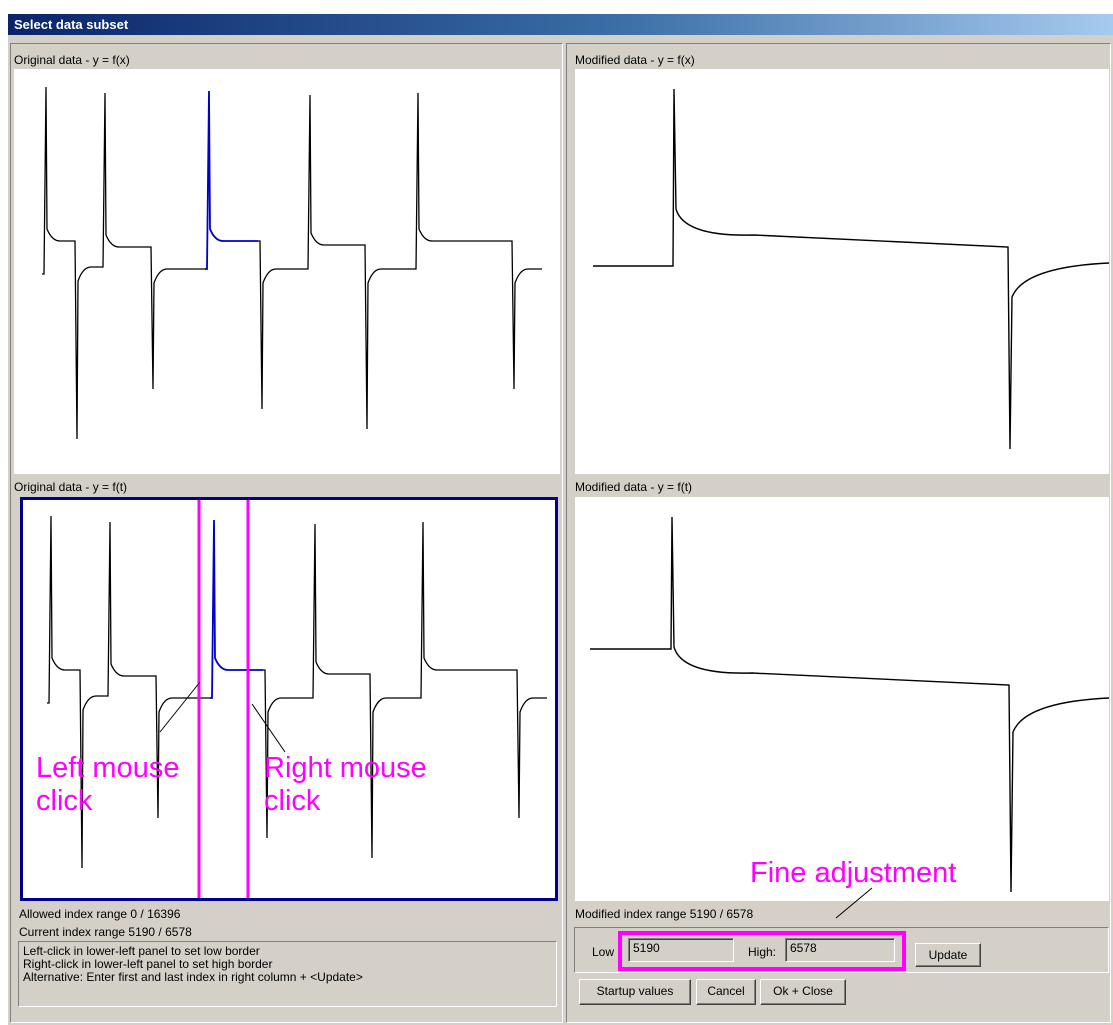 This screenshot has height=1025, width=1113. I want to click on bottom-left-panel-title: Original data - y = f(t), so click(71, 487).